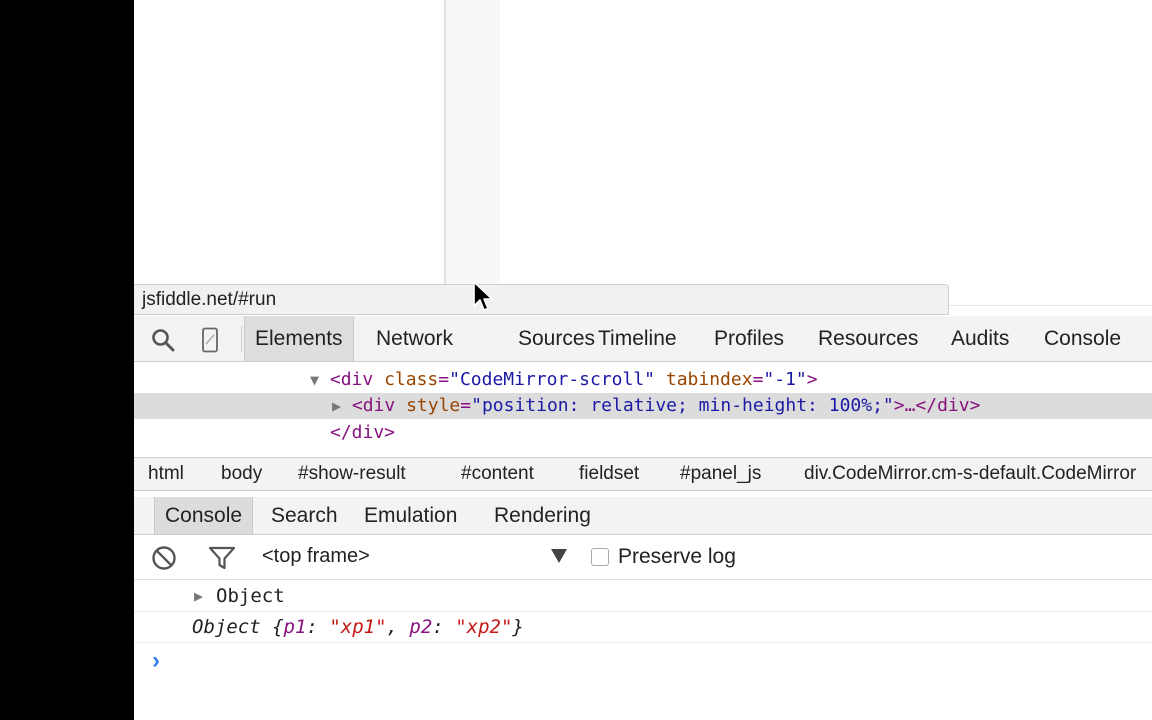 The height and width of the screenshot is (720, 1152). Describe the element at coordinates (552, 379) in the screenshot. I see `attr-value: "CodeMirror-scroll"` at that location.